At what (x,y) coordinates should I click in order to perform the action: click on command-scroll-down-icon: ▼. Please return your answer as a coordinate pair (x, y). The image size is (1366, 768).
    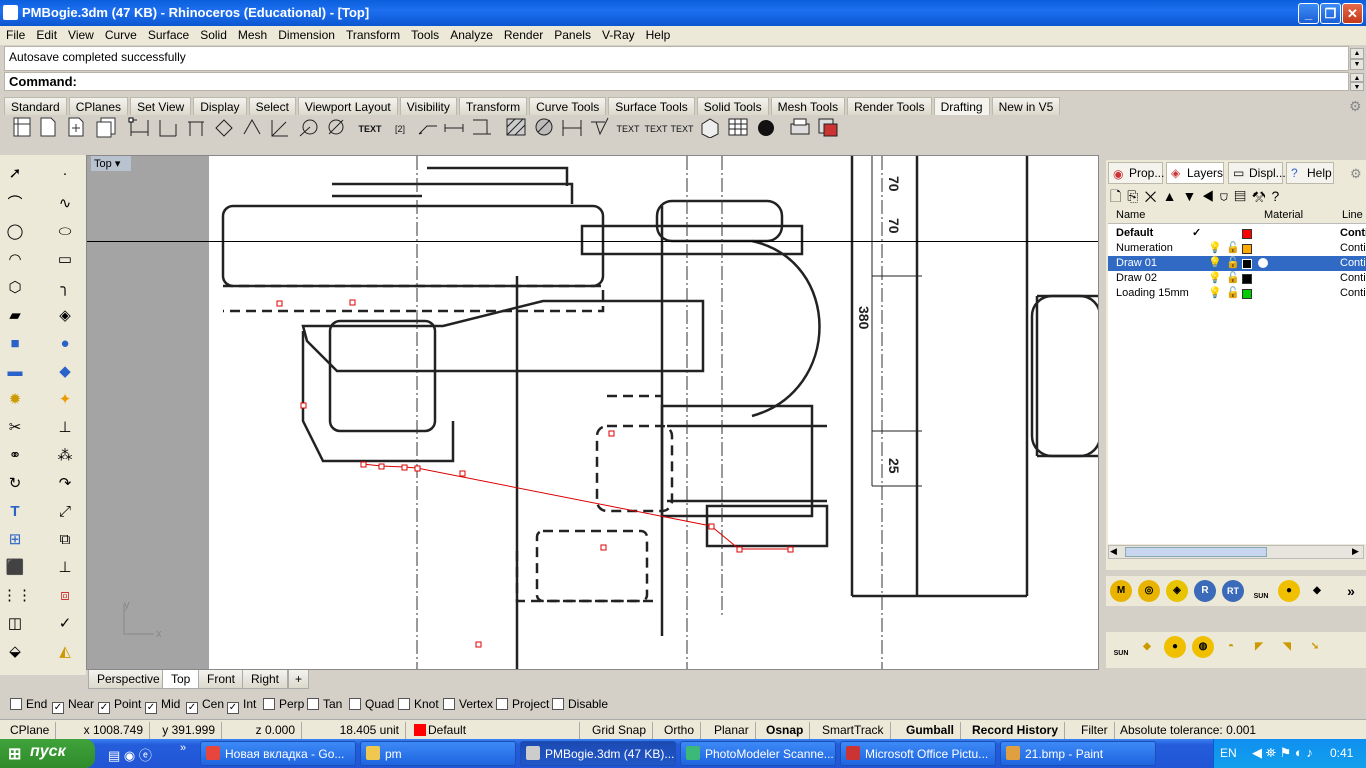
    Looking at the image, I should click on (1357, 86).